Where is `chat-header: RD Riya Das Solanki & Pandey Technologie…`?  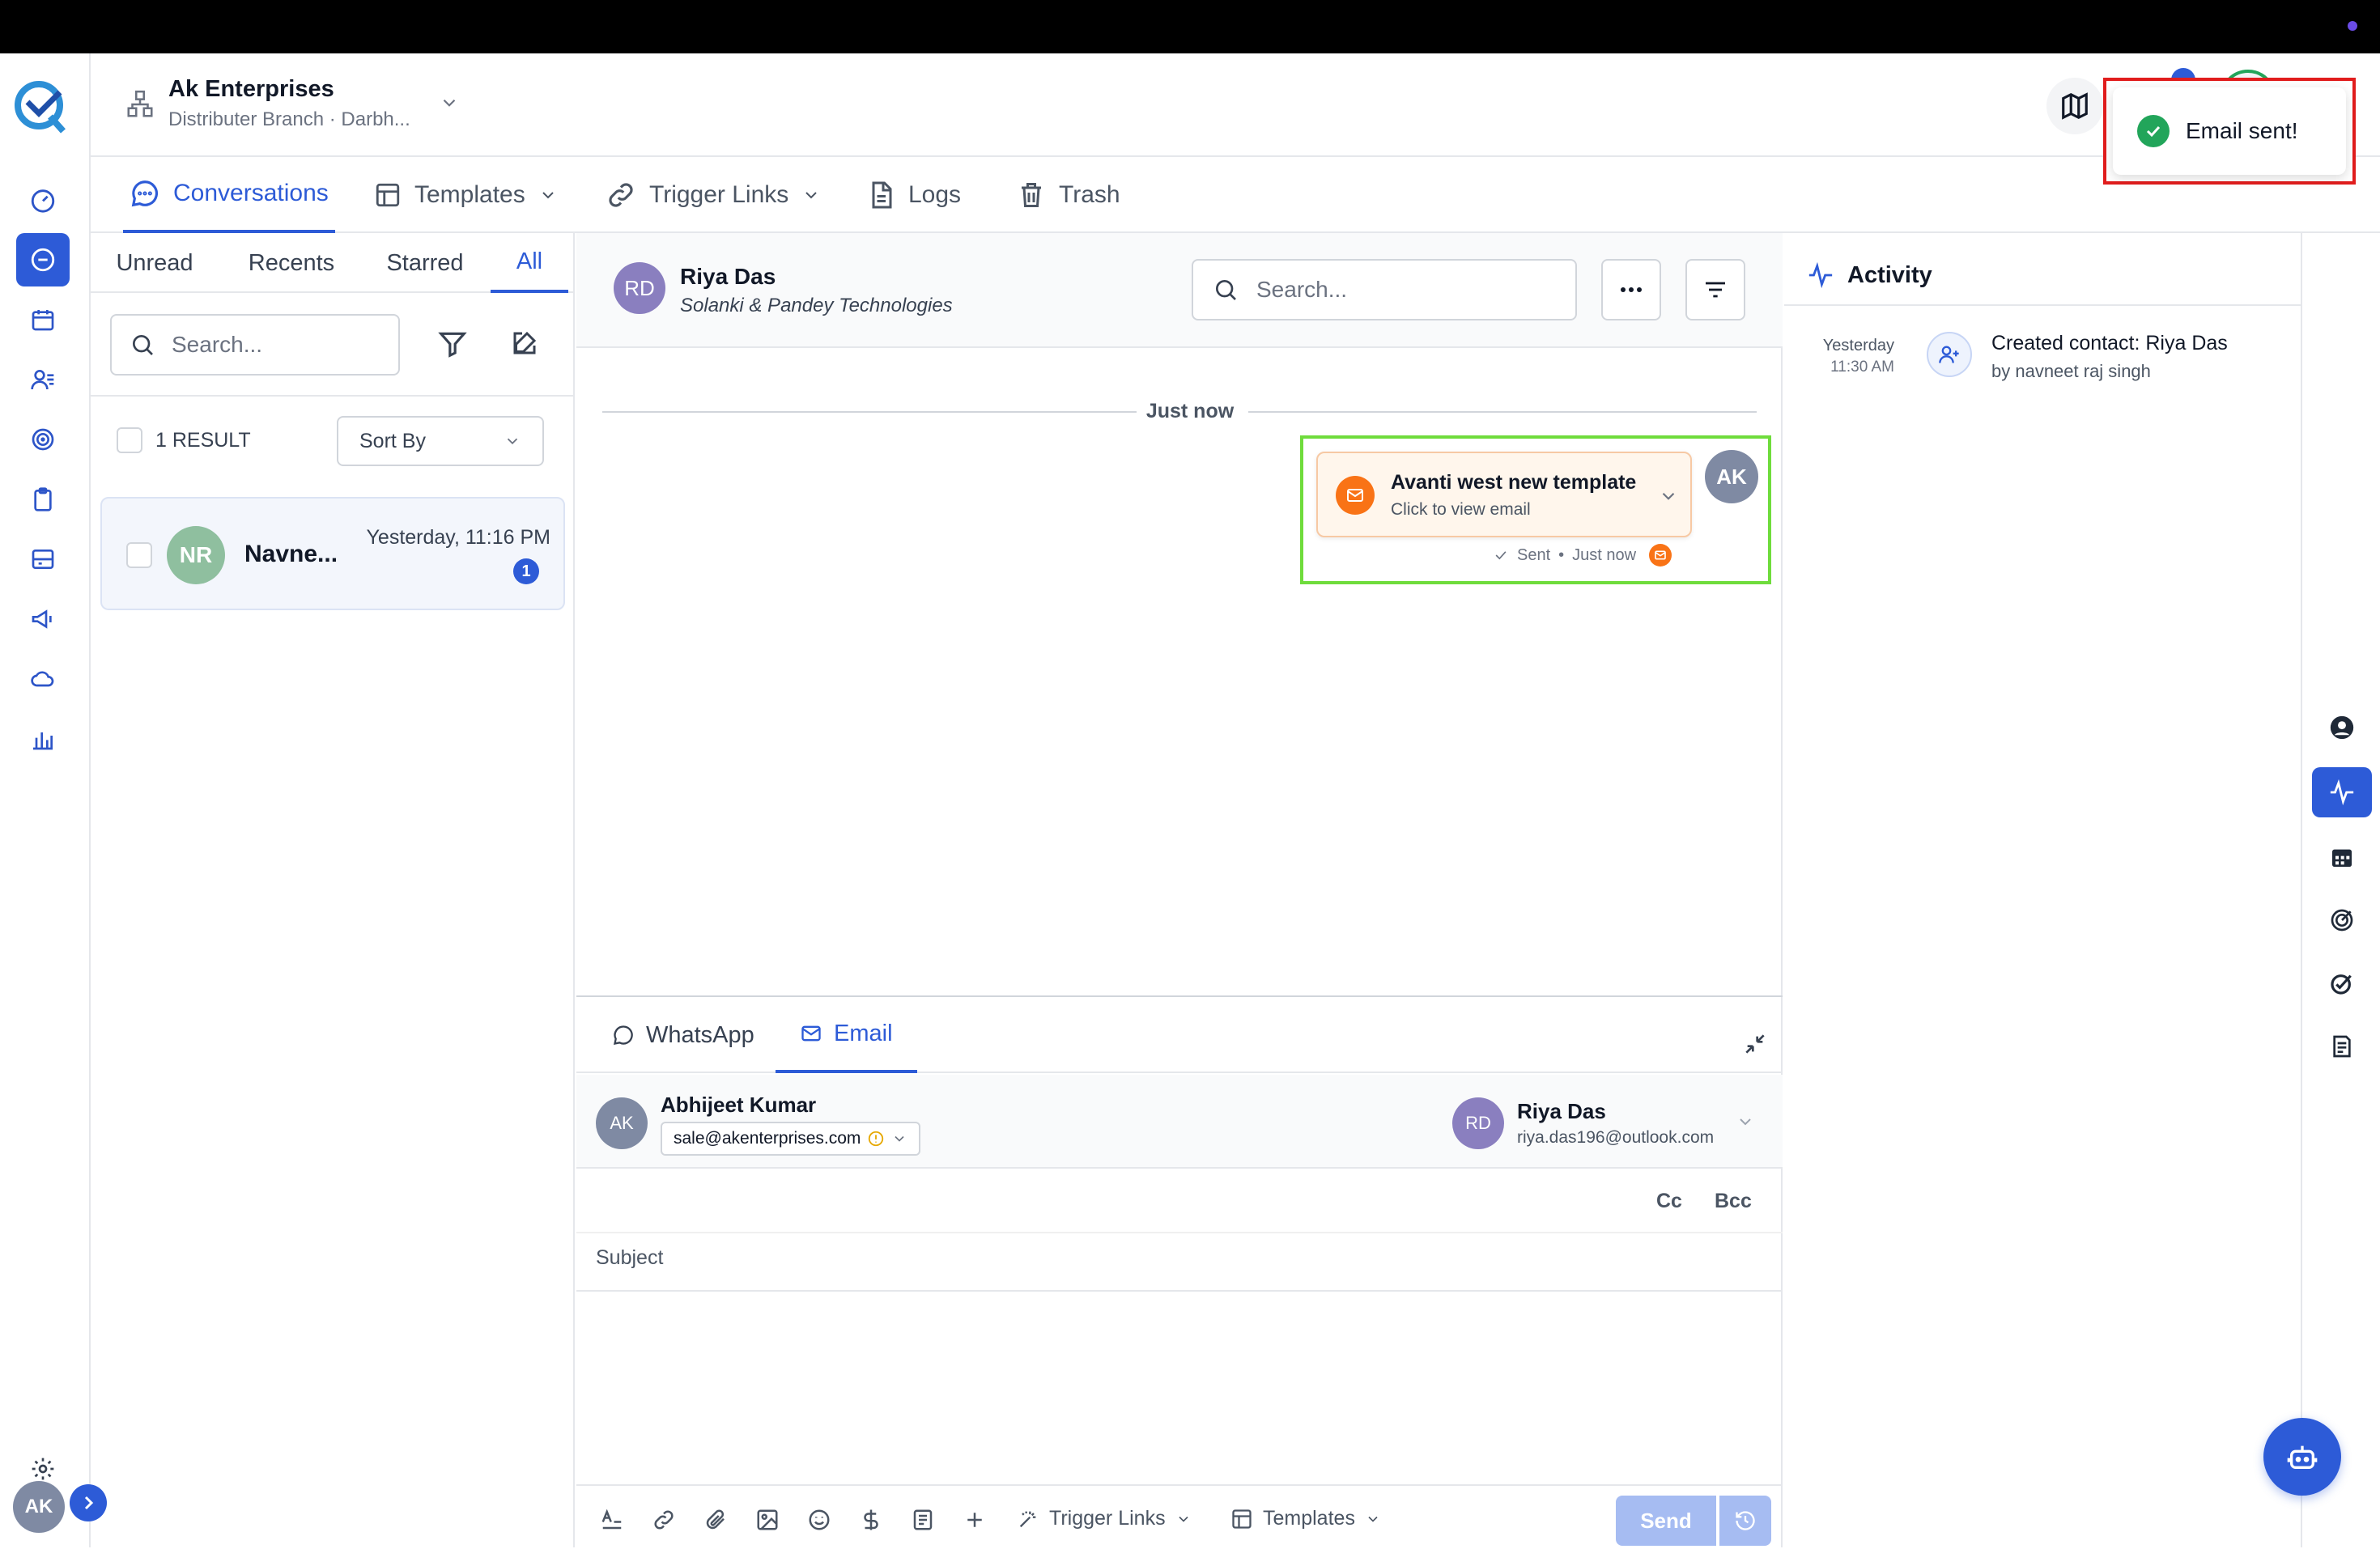
chat-header: RD Riya Das Solanki & Pandey Technologie… is located at coordinates (1179, 290).